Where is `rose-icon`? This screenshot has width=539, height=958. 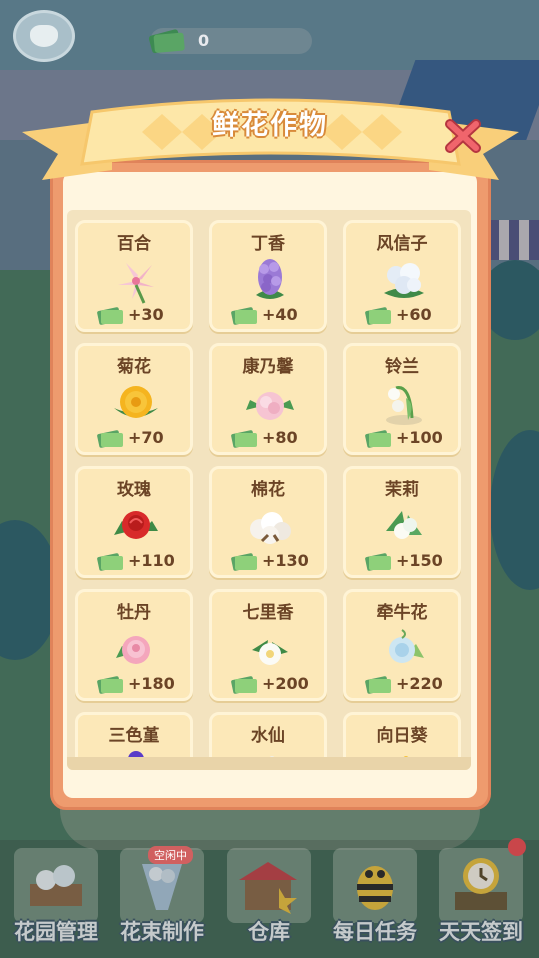 rose-icon is located at coordinates (136, 525).